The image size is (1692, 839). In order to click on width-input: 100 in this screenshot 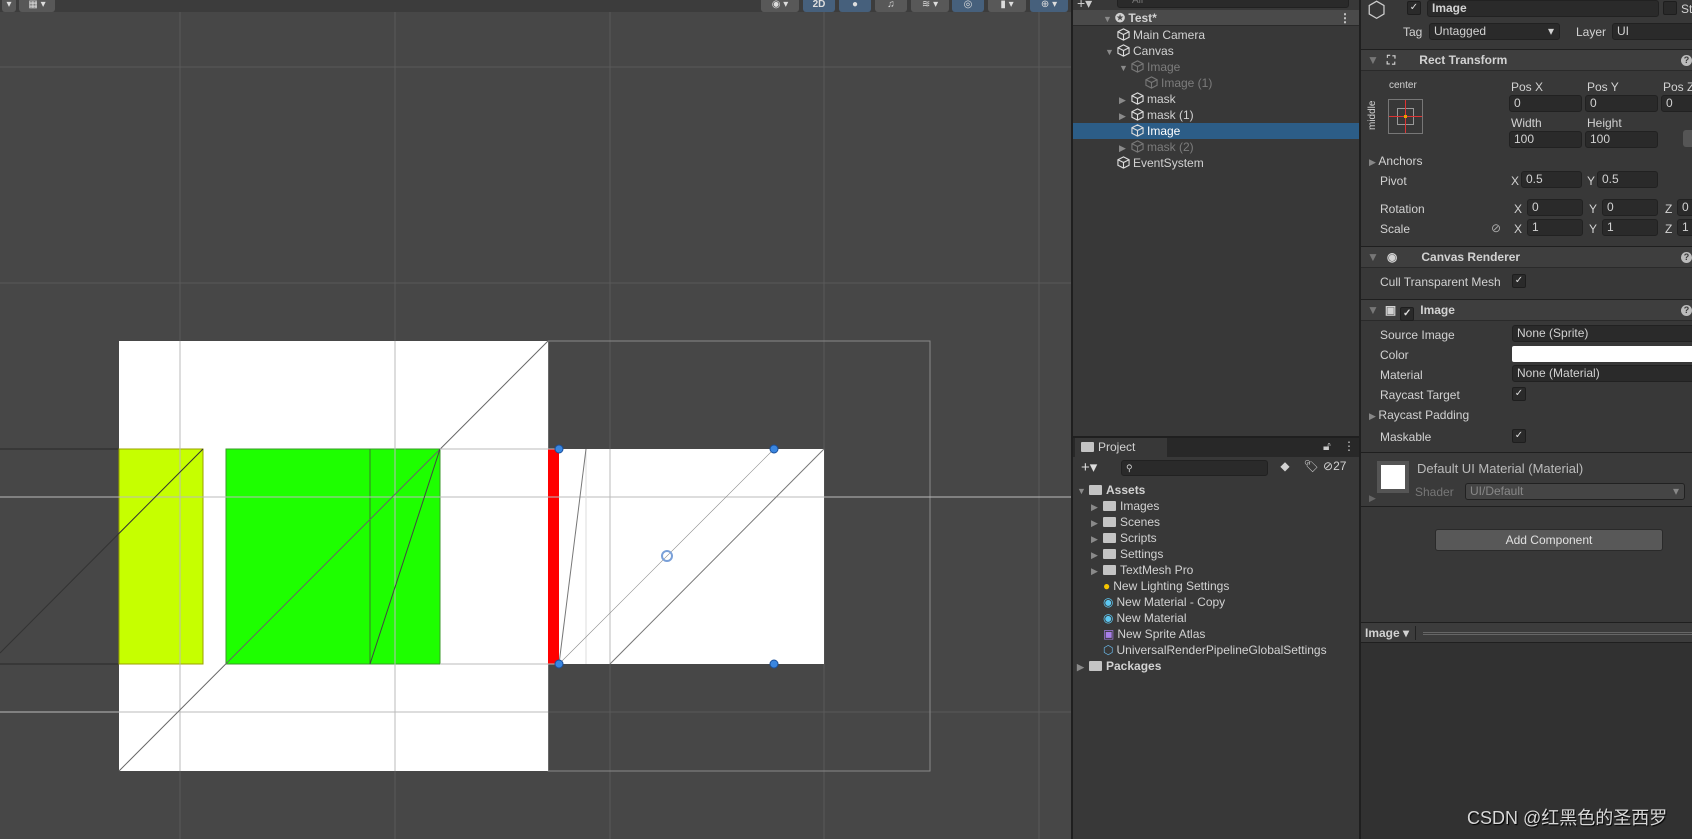, I will do `click(1545, 139)`.